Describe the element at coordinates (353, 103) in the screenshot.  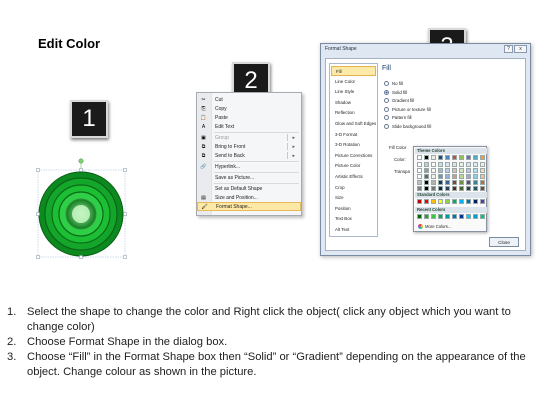
I see `nav-item-shadow: Shadow` at that location.